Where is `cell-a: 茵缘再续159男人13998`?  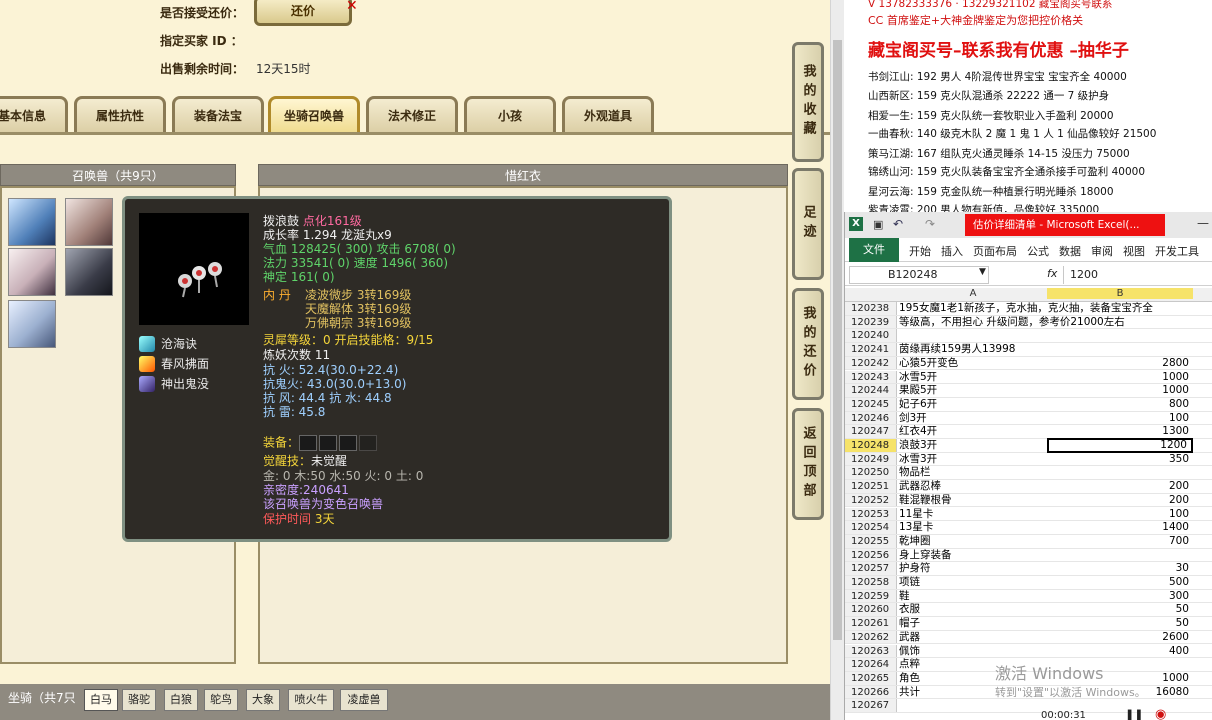 cell-a: 茵缘再续159男人13998 is located at coordinates (973, 350).